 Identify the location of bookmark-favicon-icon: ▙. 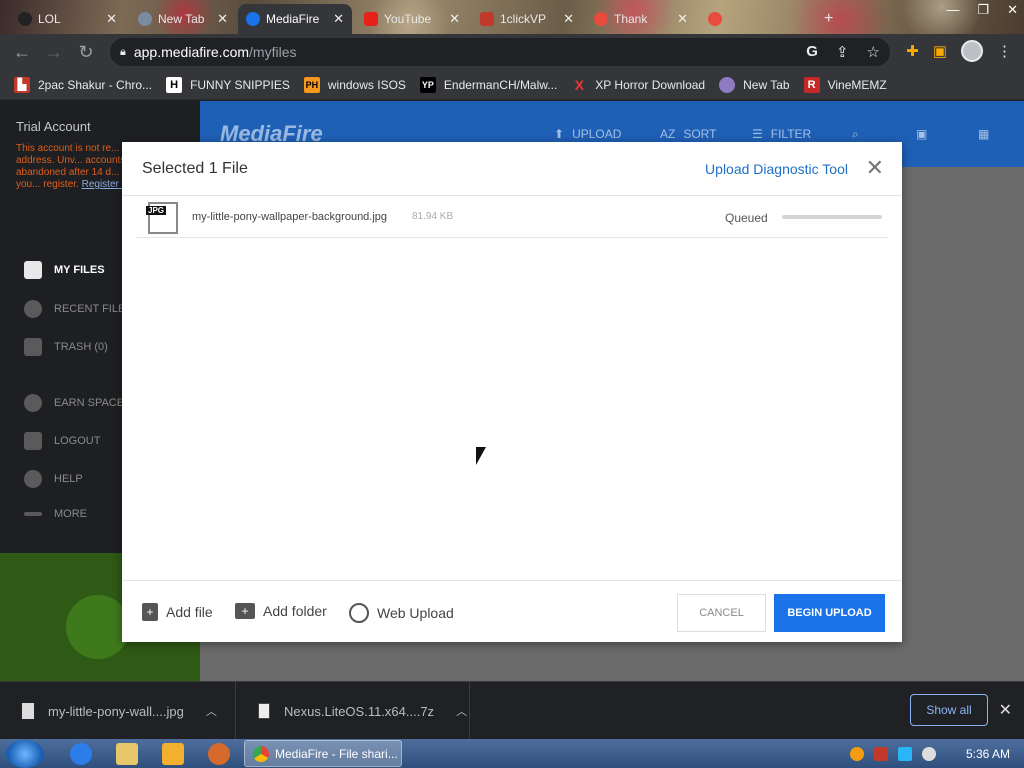
(22, 84).